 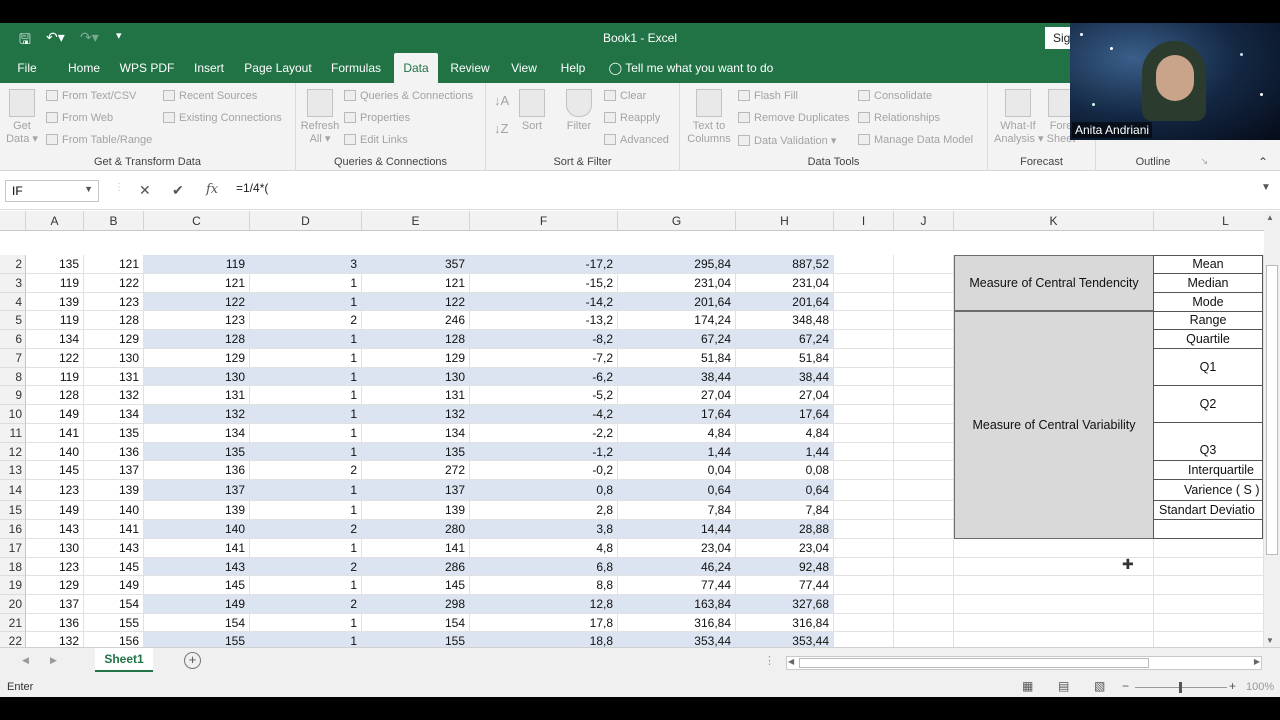 What do you see at coordinates (1260, 687) in the screenshot?
I see `zoom-level: 100%` at bounding box center [1260, 687].